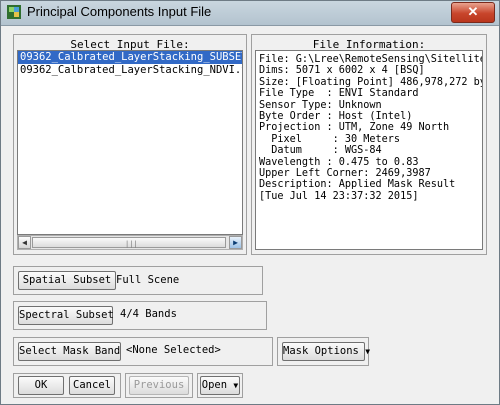  I want to click on previous-button: Previous, so click(159, 385).